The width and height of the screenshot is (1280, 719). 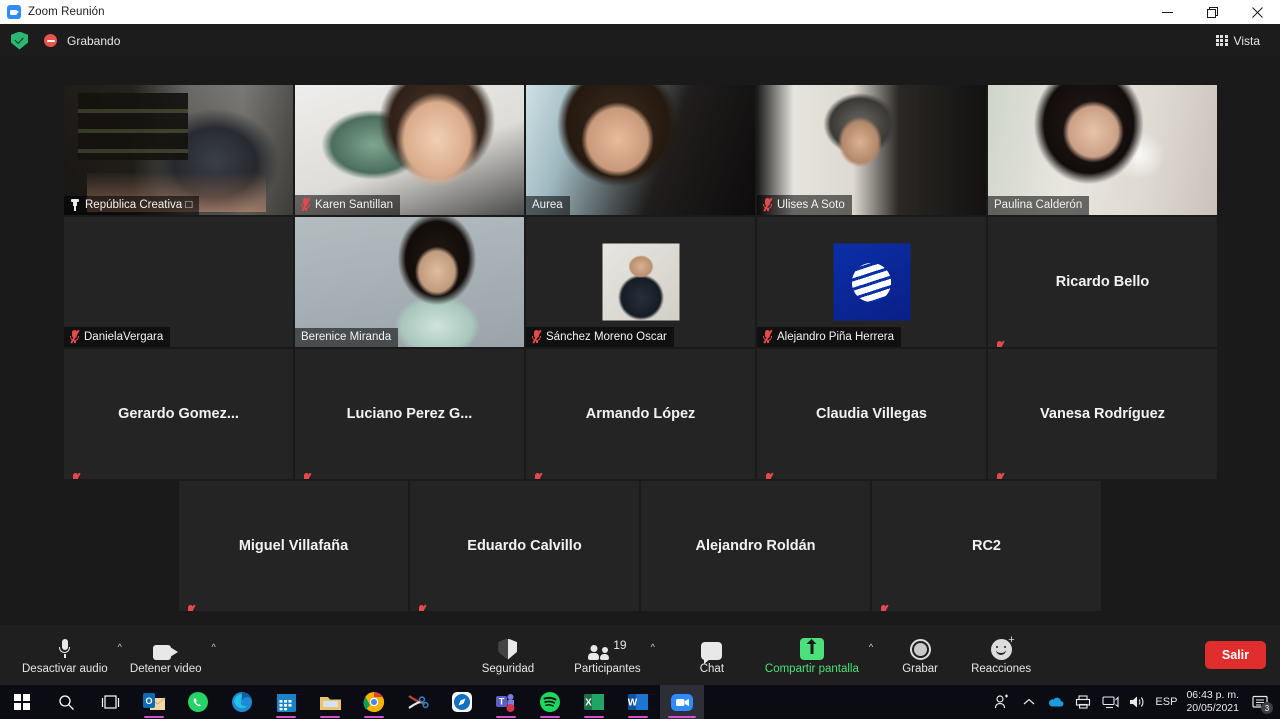 I want to click on minimize-button, so click(x=1167, y=12).